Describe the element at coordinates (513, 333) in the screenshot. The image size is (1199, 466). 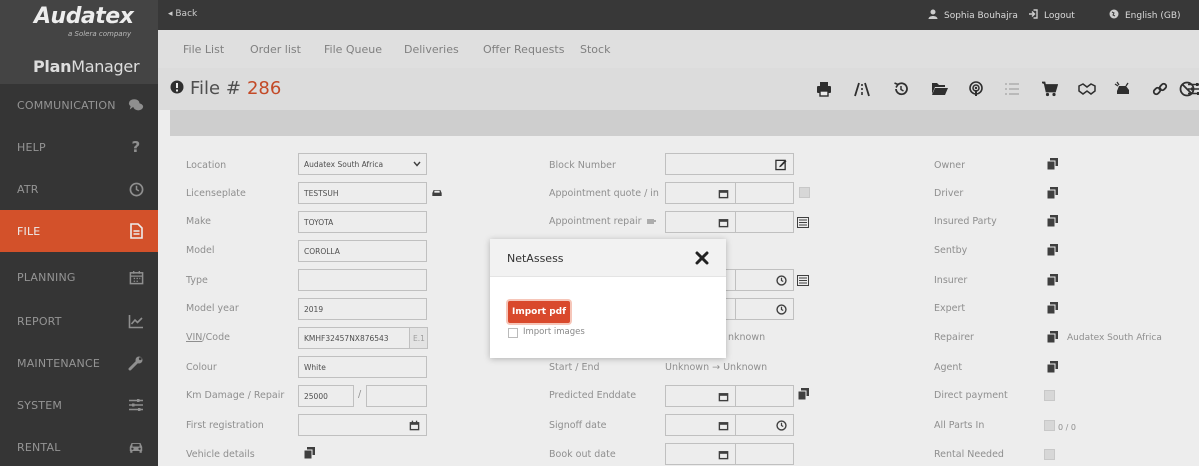
I see `import-images-checkbox` at that location.